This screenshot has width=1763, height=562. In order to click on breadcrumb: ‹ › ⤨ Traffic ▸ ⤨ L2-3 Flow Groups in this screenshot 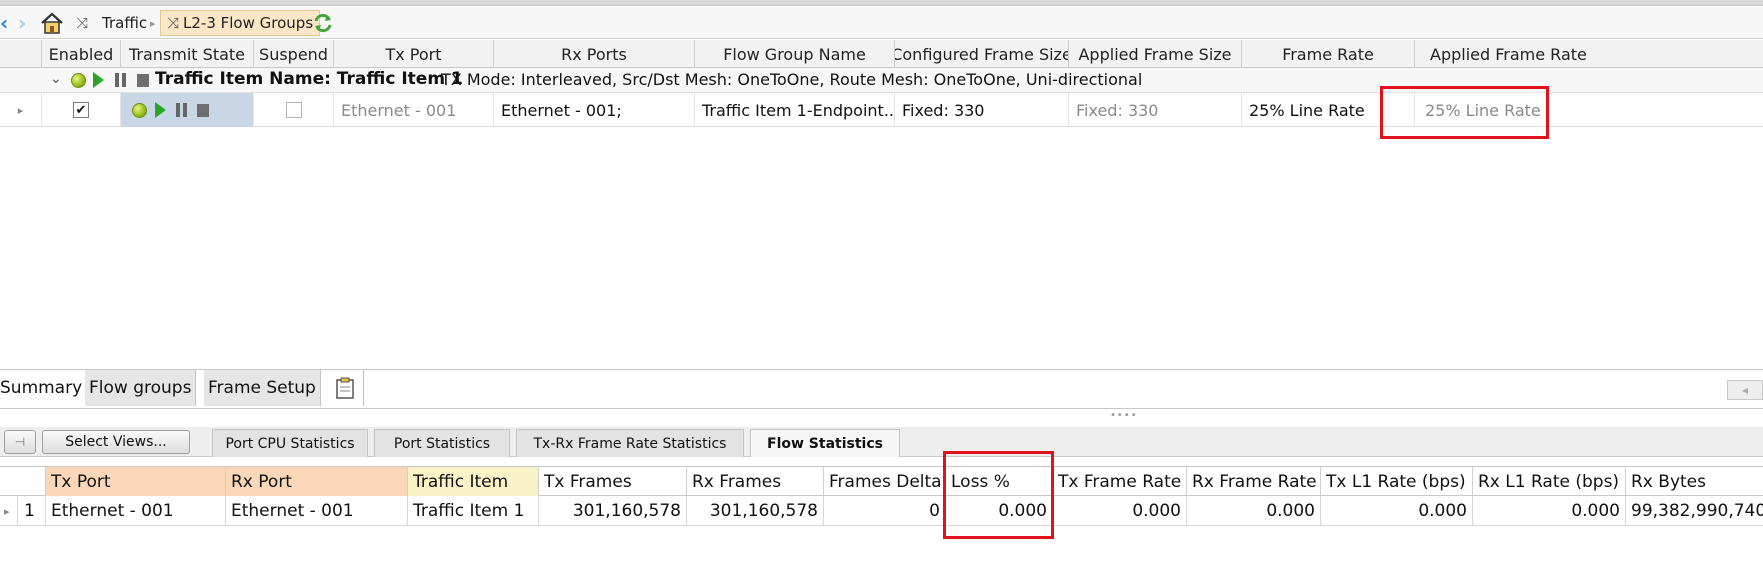, I will do `click(881, 23)`.